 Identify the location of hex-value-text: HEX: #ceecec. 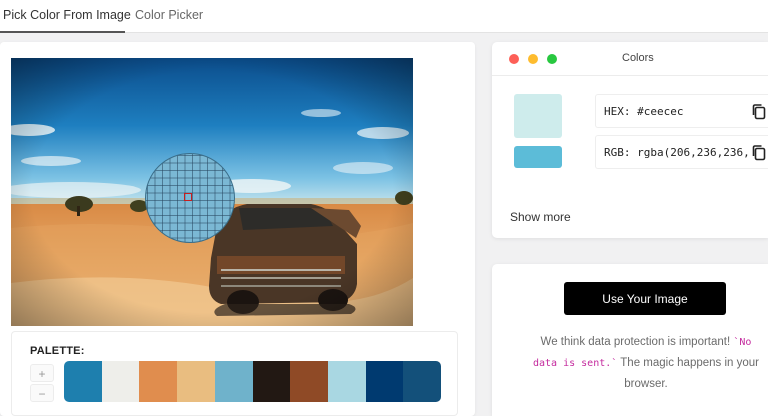
(644, 111).